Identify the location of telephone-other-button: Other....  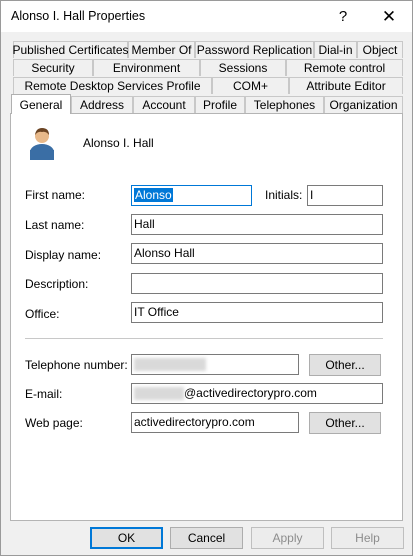
(345, 365).